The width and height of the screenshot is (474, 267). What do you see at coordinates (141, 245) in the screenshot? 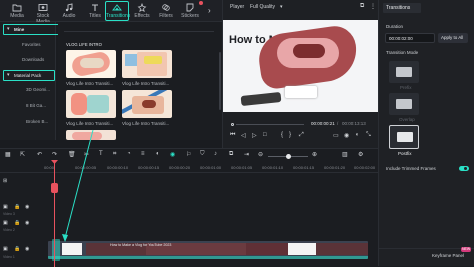
I see `clip-title: How to Make a Vlog for YouTube 2023` at bounding box center [141, 245].